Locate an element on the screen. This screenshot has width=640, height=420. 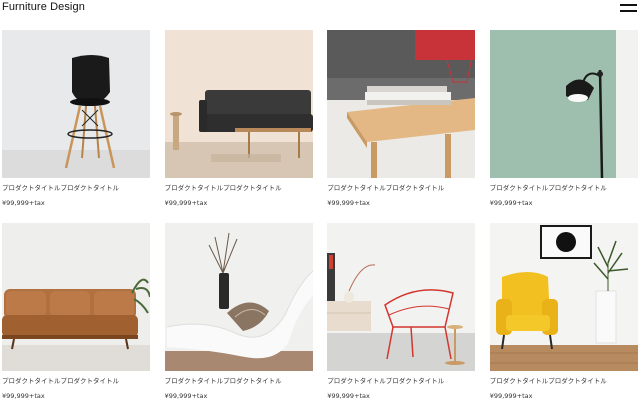
product-image-black-bar-stool is located at coordinates (76, 104).